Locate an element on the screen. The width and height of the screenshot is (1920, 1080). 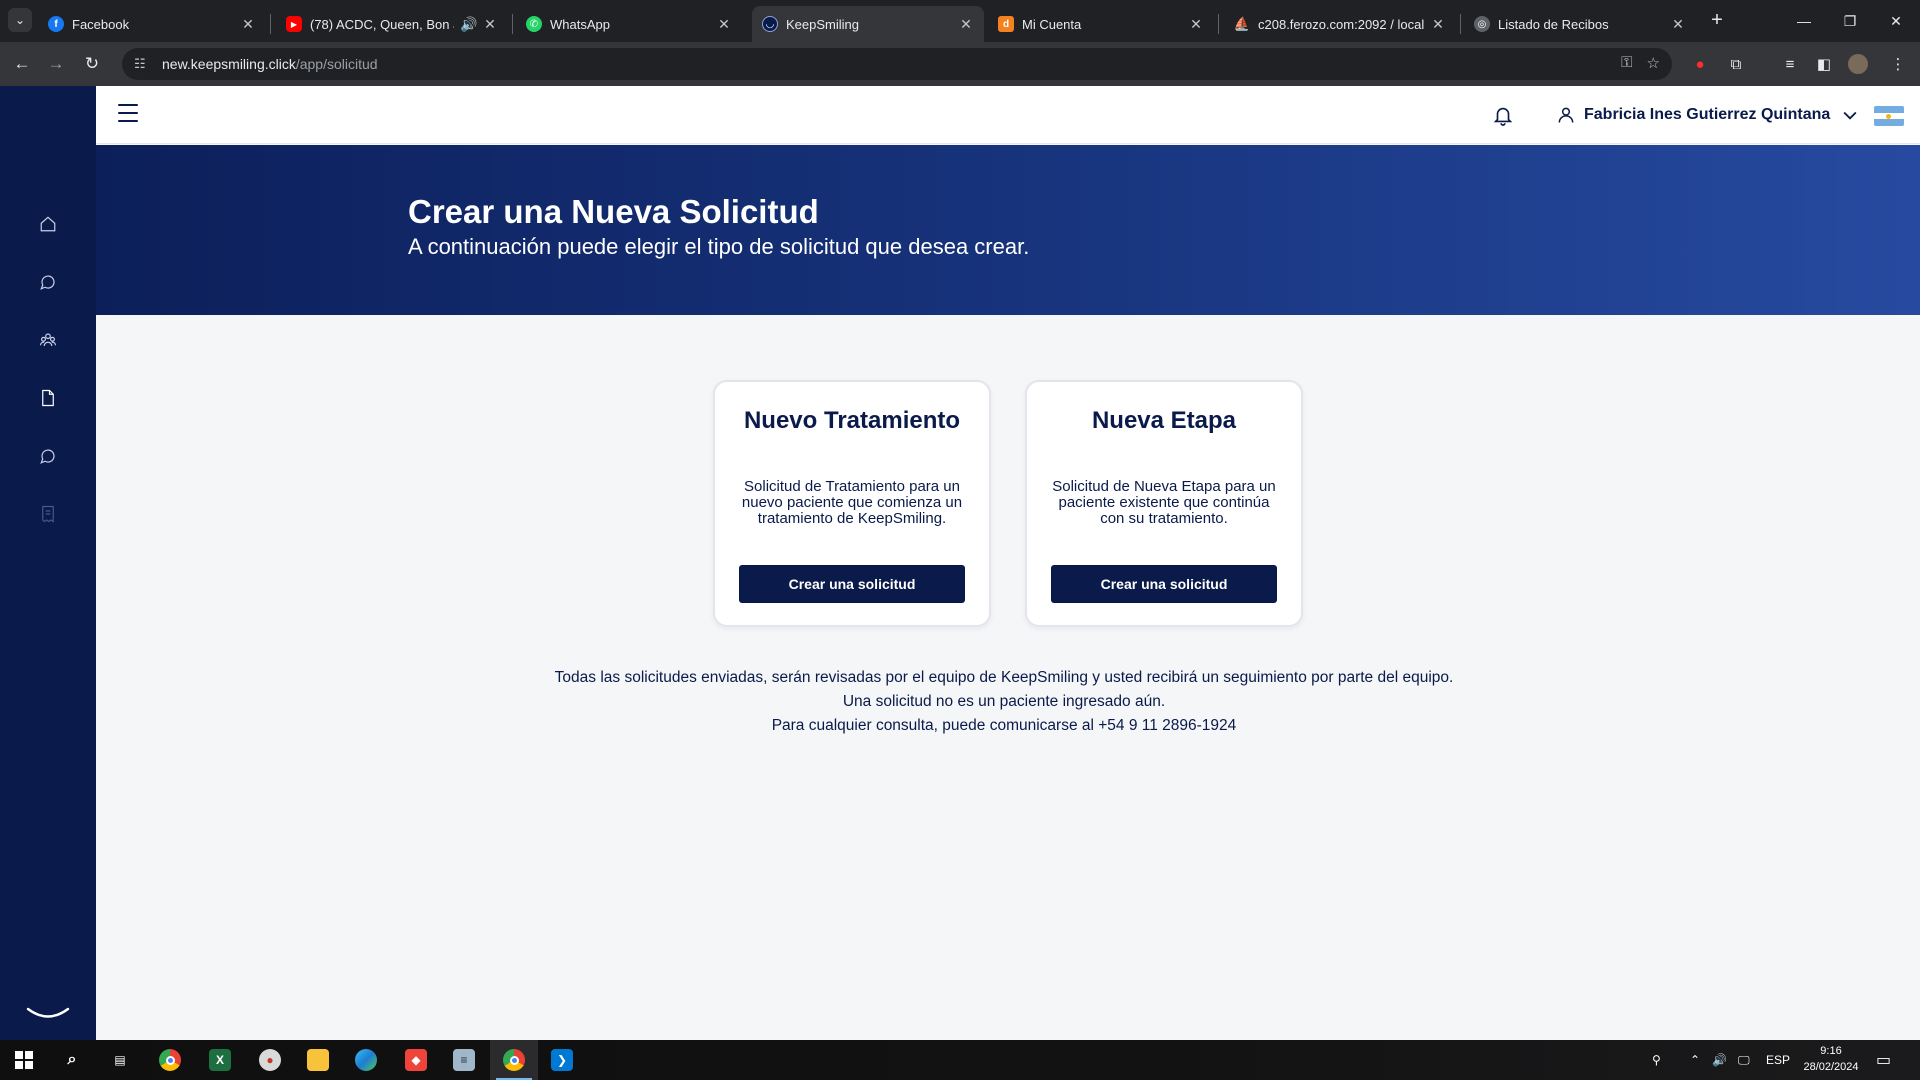
taskbar-file-explorer is located at coordinates (318, 1060).